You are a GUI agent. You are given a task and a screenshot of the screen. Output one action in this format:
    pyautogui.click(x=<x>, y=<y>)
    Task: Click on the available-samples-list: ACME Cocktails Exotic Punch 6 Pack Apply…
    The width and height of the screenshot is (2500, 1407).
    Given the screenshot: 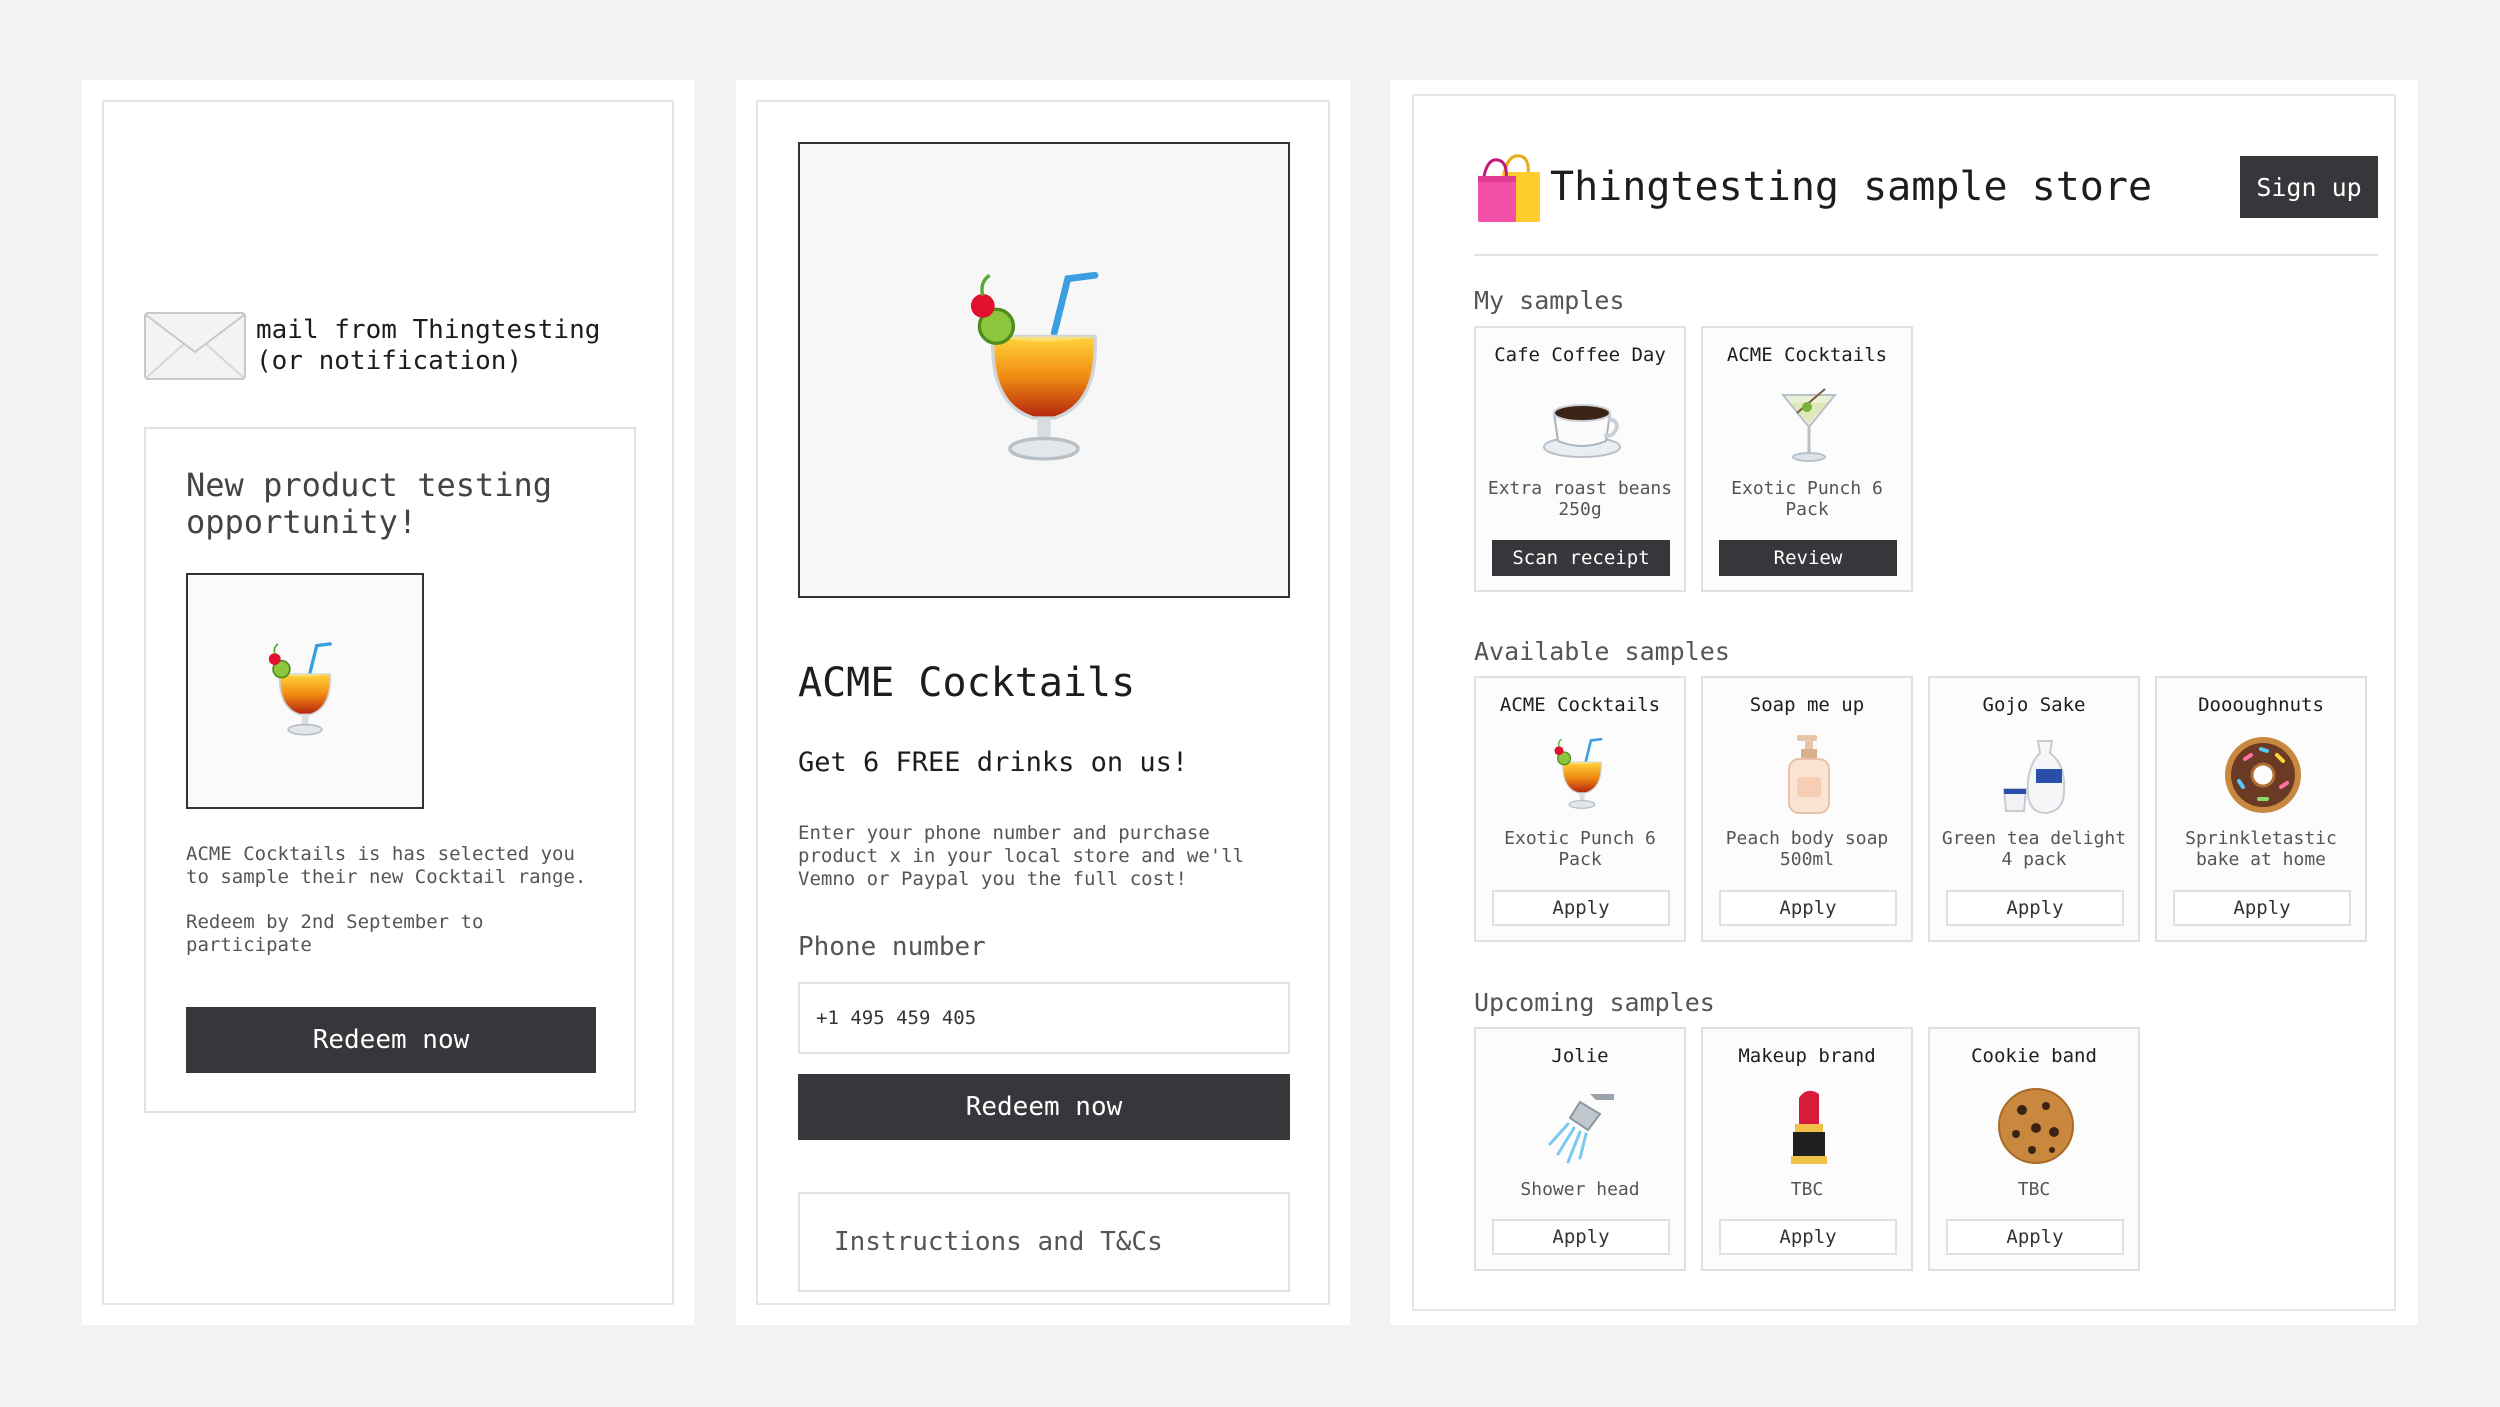 What is the action you would take?
    pyautogui.click(x=1920, y=809)
    